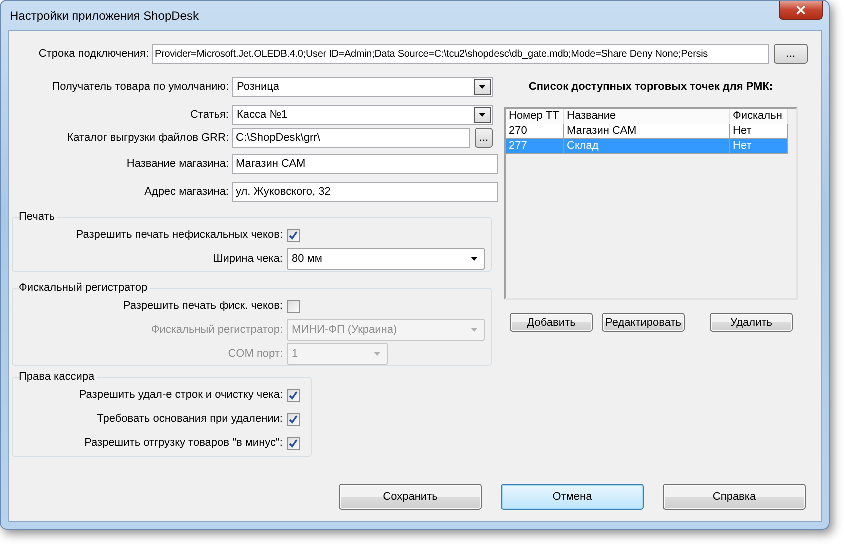  I want to click on column-header: Название, so click(647, 116).